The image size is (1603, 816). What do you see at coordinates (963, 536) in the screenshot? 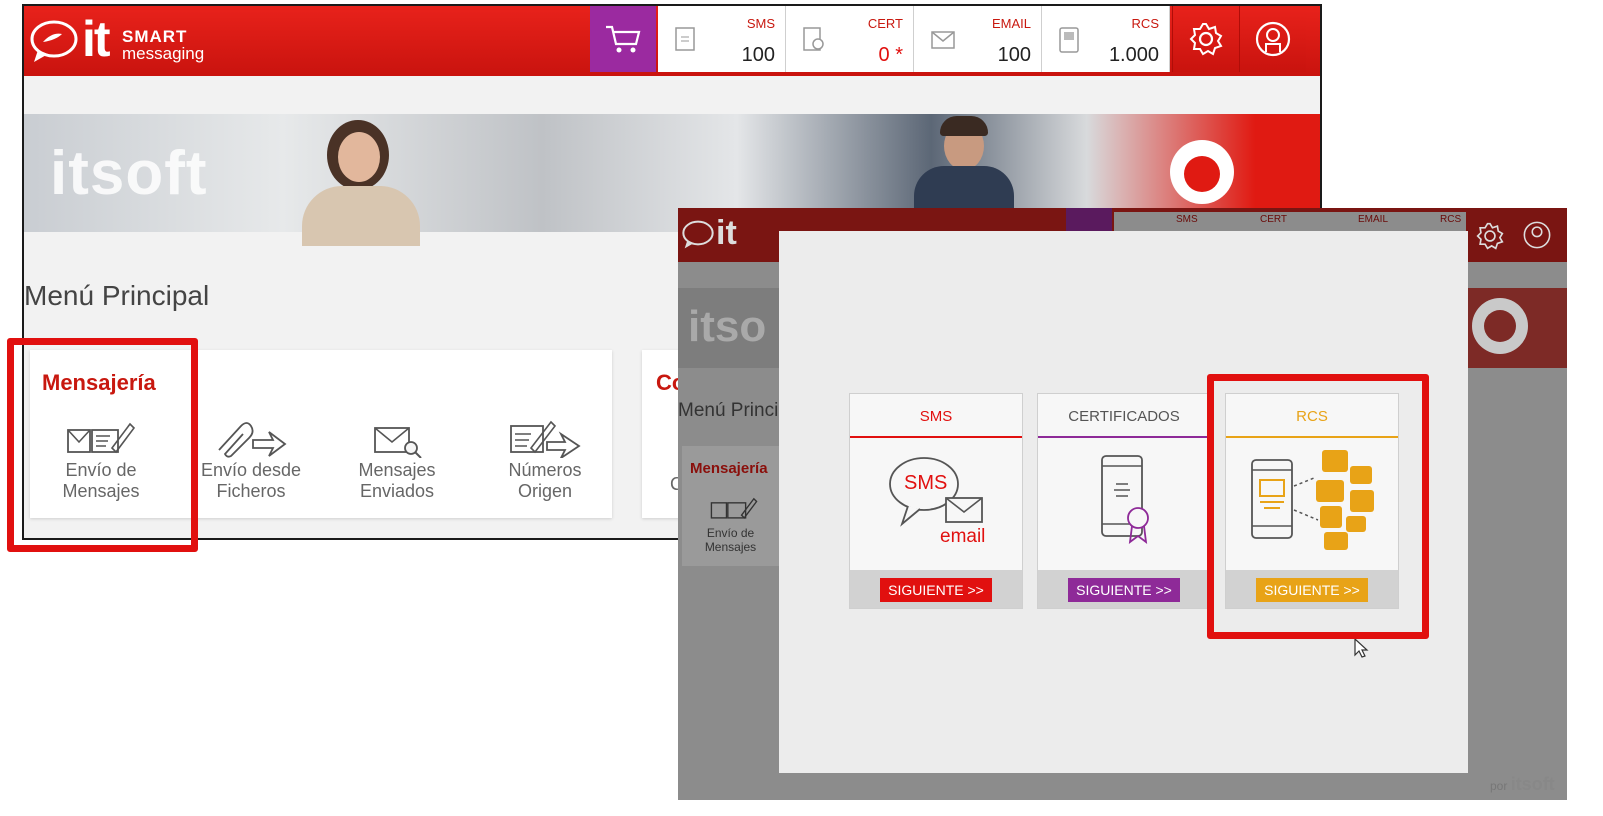
I see `email-art-text: email` at bounding box center [963, 536].